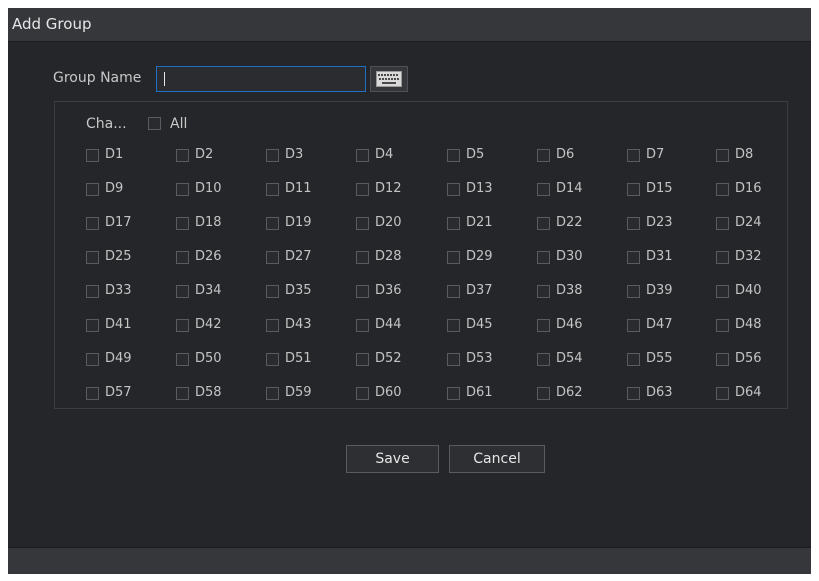  What do you see at coordinates (569, 324) in the screenshot?
I see `channel-label: D46` at bounding box center [569, 324].